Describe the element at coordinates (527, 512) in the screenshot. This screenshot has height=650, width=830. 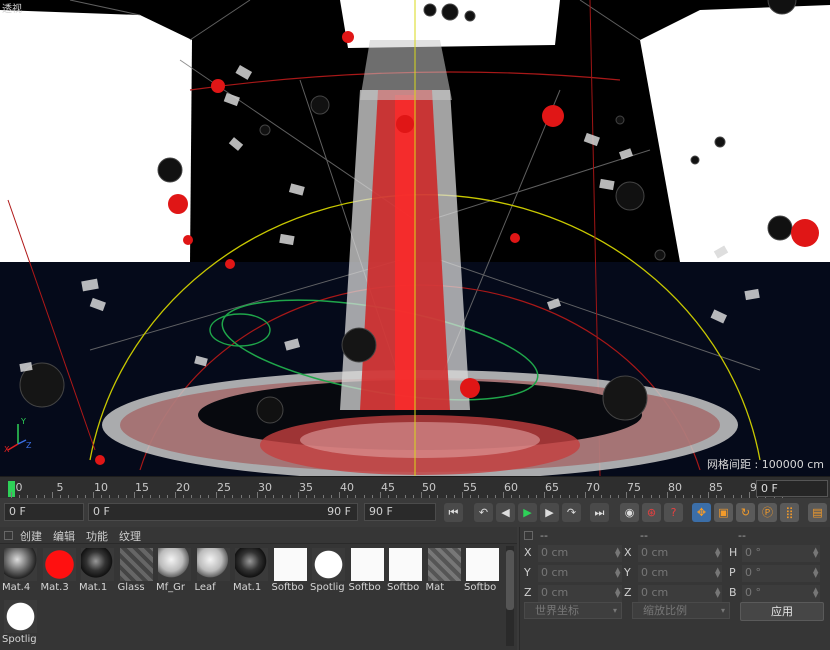
I see `play-icon: ▶` at that location.